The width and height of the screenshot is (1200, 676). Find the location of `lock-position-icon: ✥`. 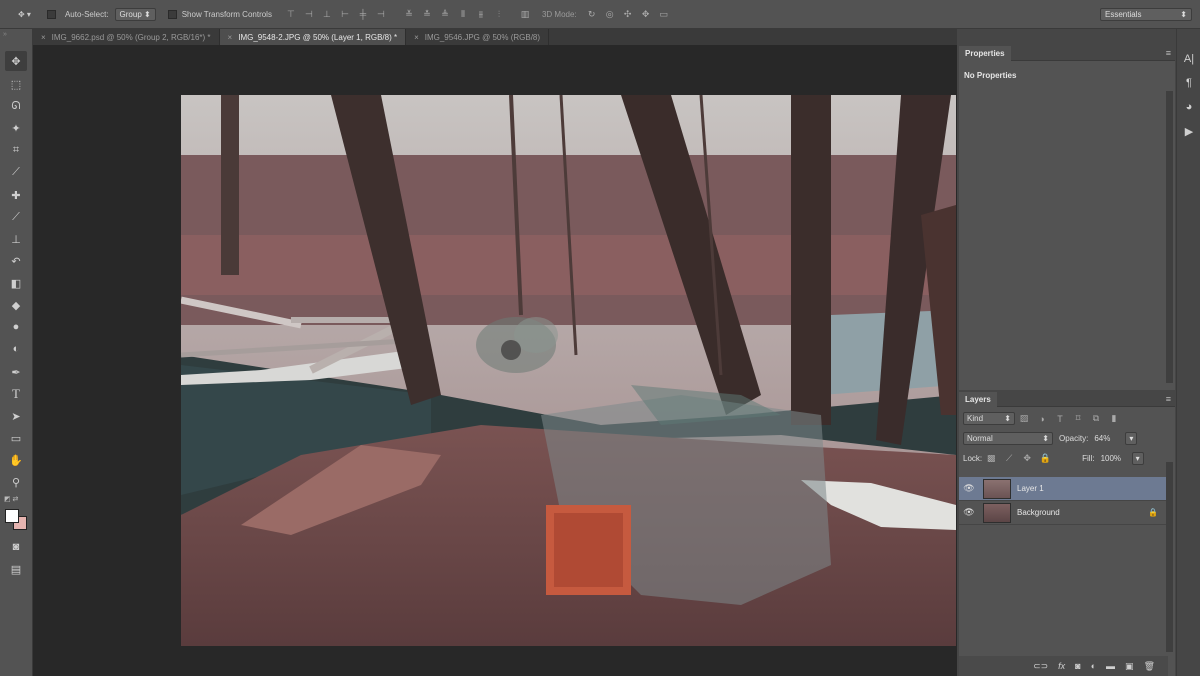

lock-position-icon: ✥ is located at coordinates (1027, 459).